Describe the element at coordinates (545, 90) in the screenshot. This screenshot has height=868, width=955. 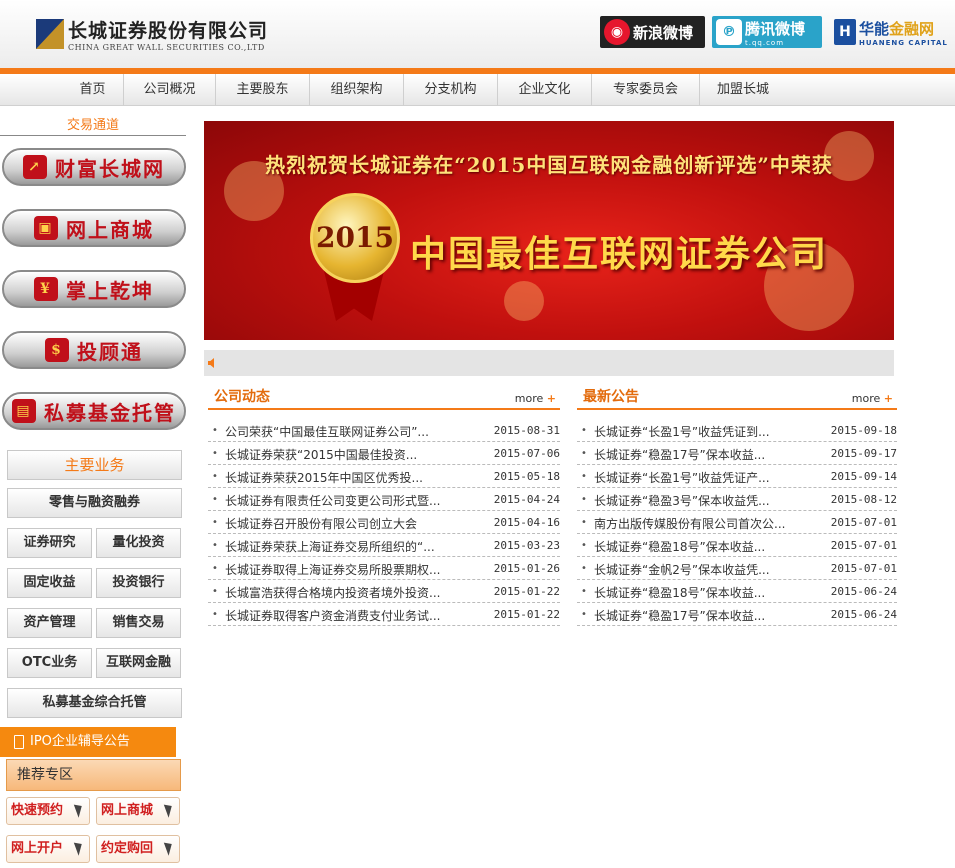
I see `nav-culture: 企业文化` at that location.